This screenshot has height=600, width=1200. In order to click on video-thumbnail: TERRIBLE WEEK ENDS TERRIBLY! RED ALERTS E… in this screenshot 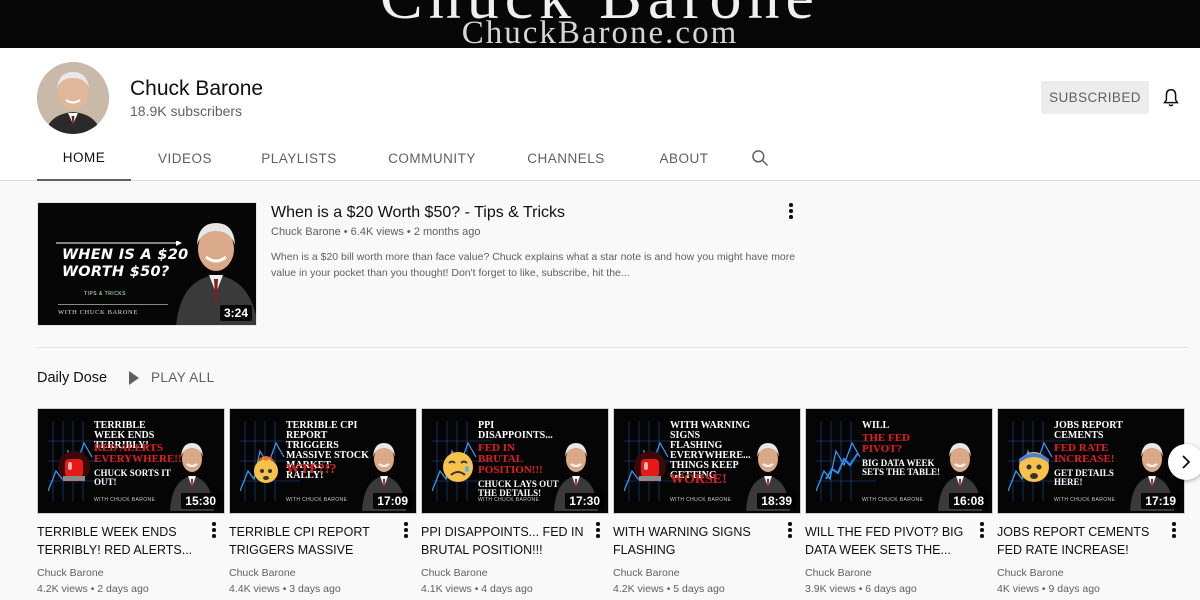, I will do `click(131, 461)`.